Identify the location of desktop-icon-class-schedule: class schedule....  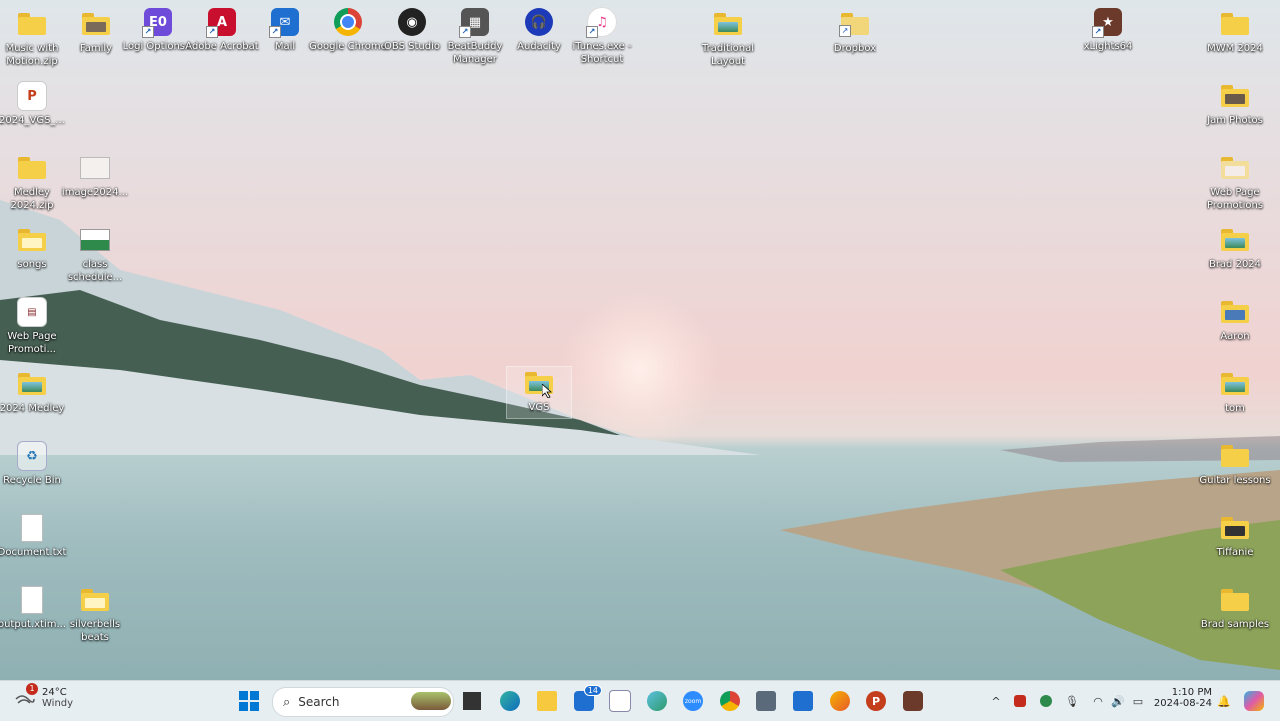
(95, 254).